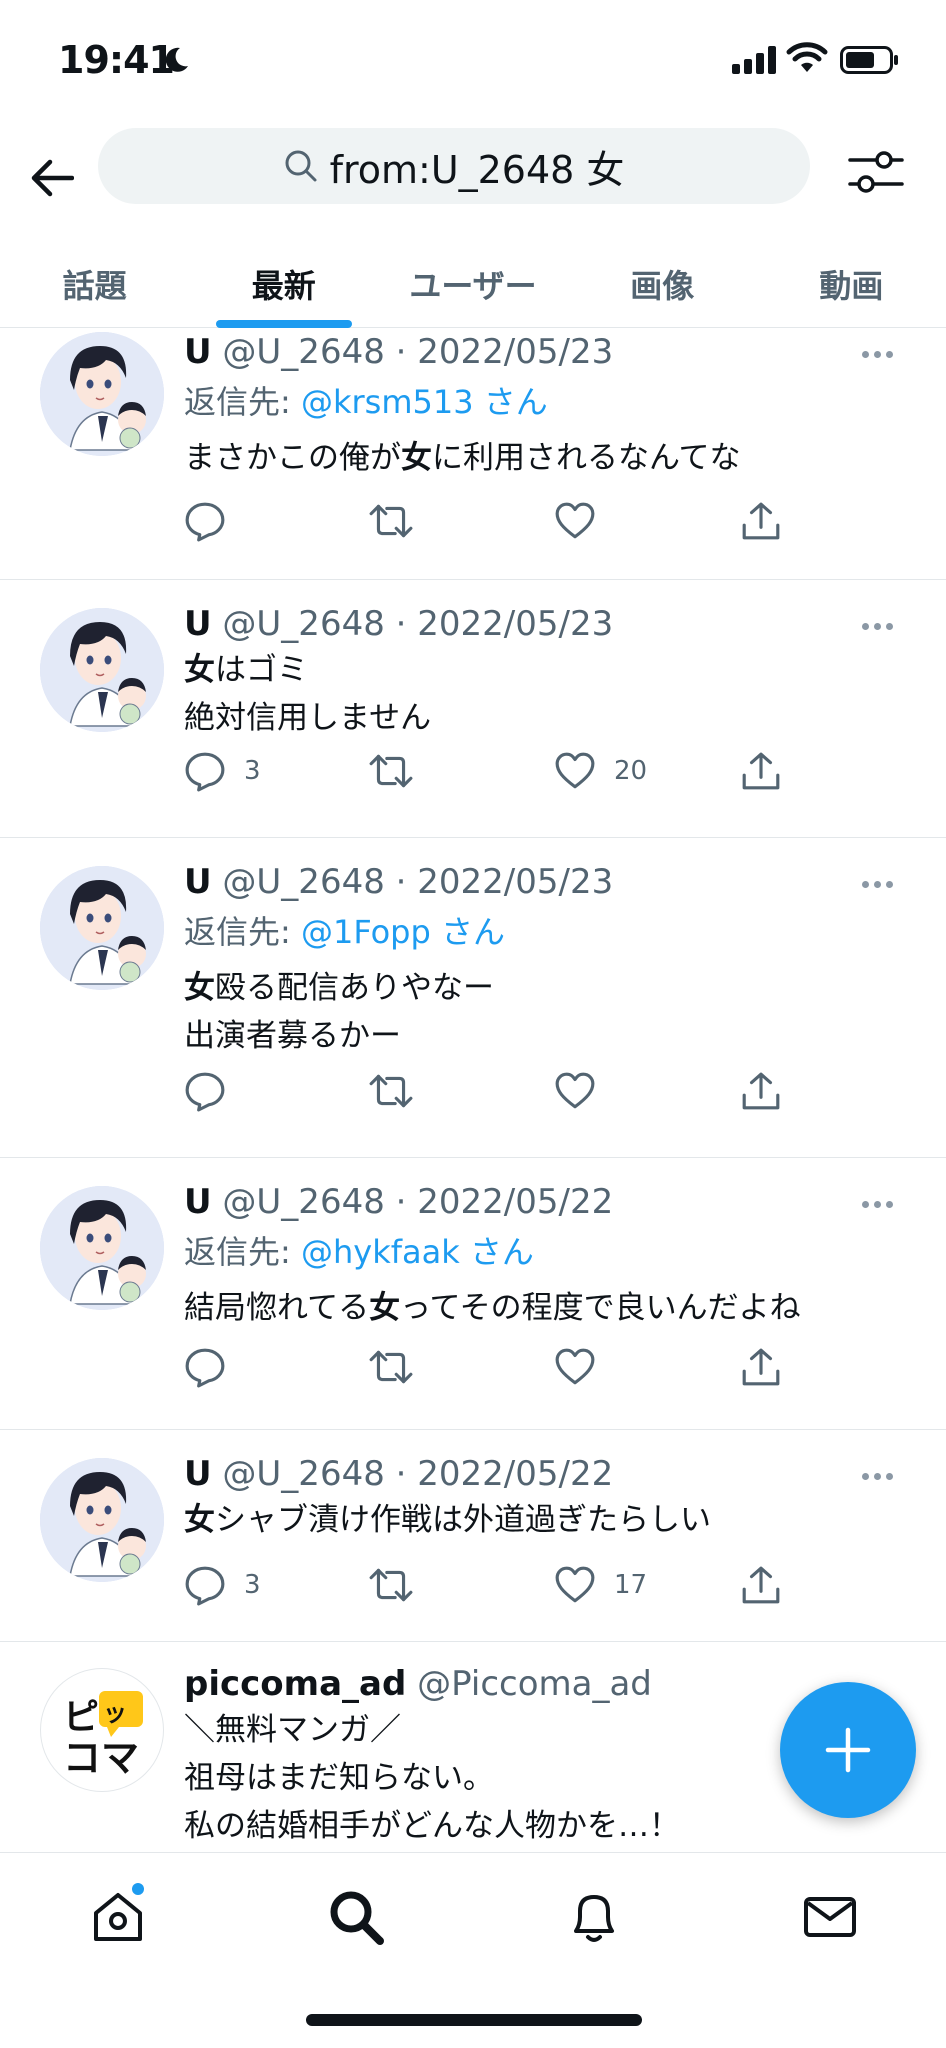 Image resolution: width=946 pixels, height=2048 pixels. I want to click on reply-mention: @hykfaak, so click(380, 1252).